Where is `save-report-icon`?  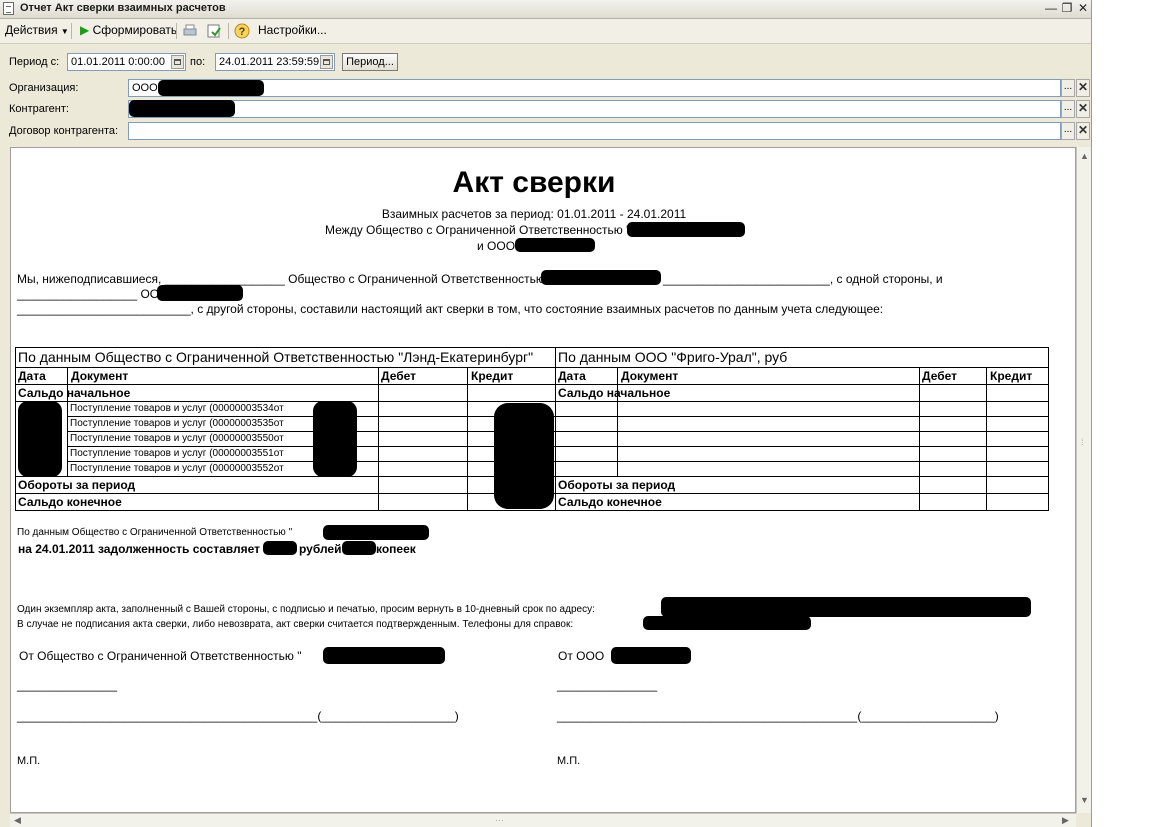
save-report-icon is located at coordinates (214, 31).